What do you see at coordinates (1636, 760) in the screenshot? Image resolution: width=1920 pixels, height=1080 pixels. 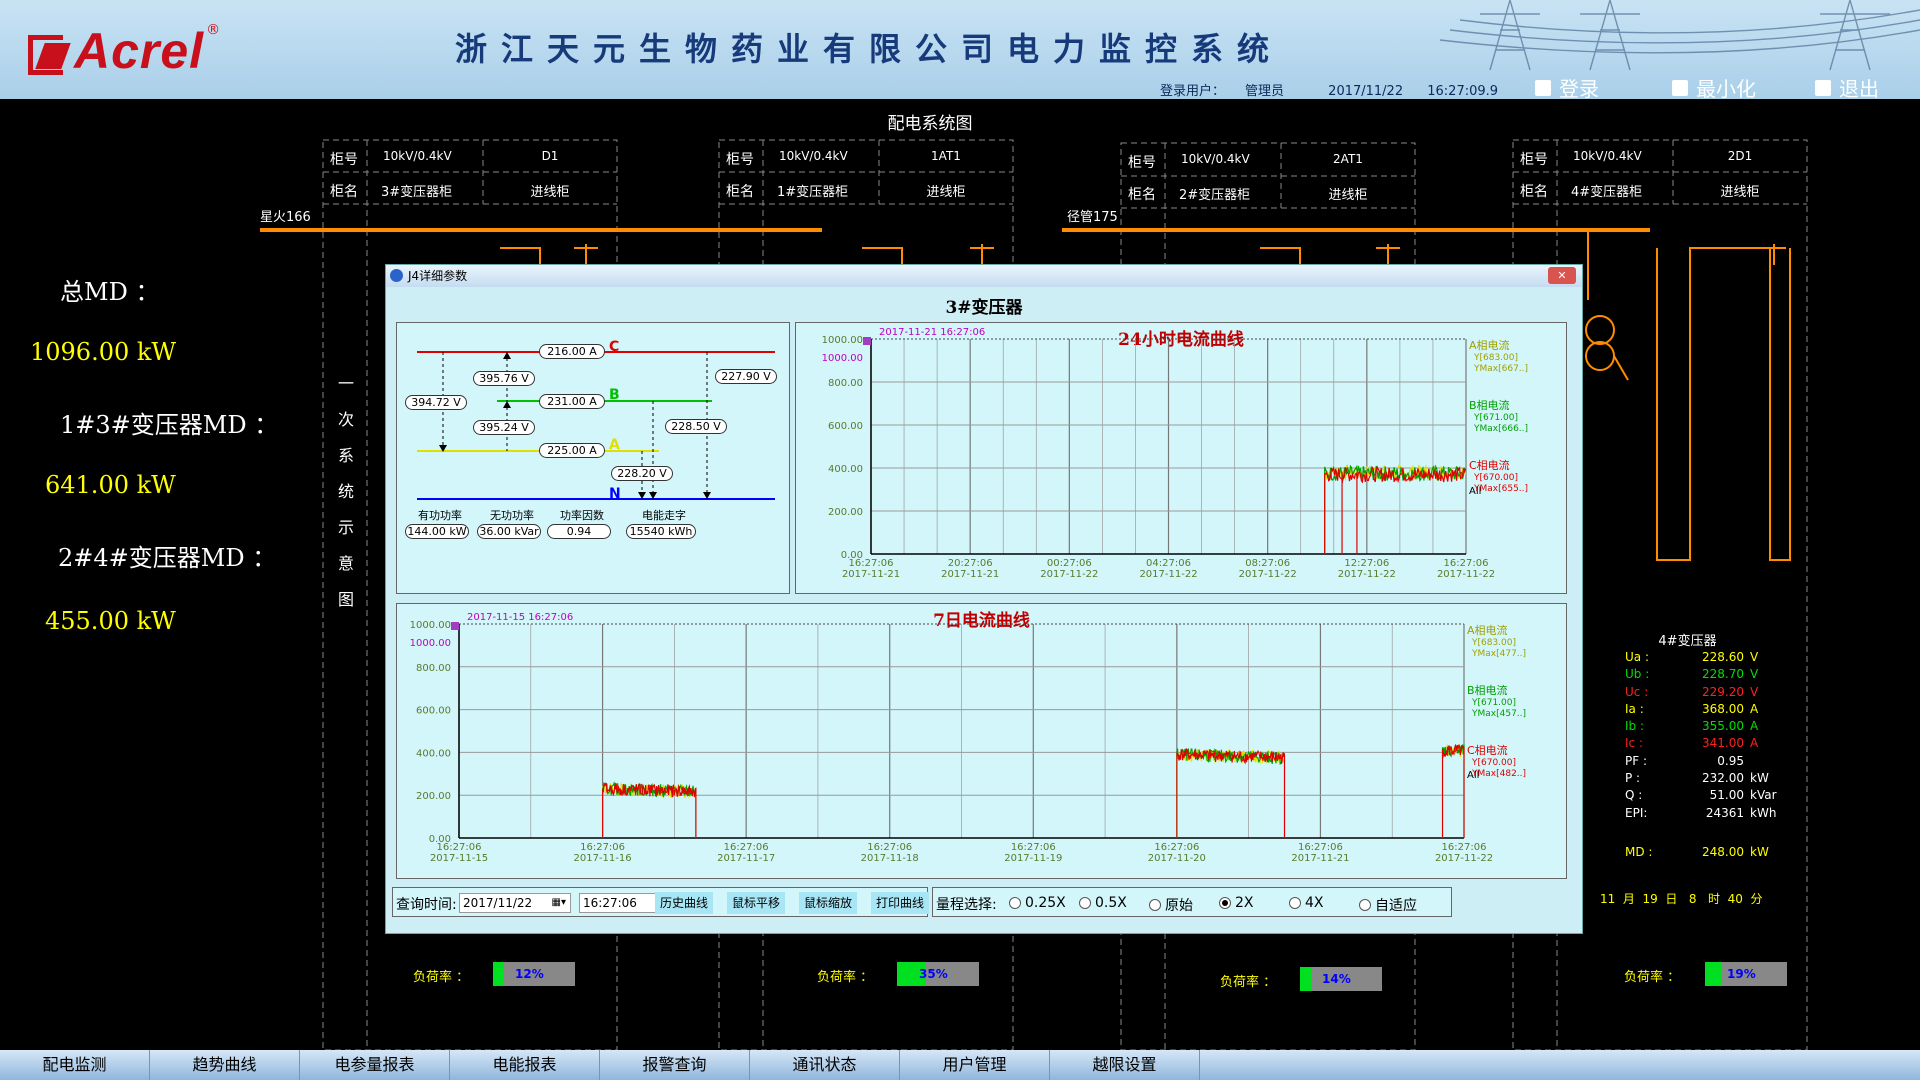 I see `param-key: PF :` at bounding box center [1636, 760].